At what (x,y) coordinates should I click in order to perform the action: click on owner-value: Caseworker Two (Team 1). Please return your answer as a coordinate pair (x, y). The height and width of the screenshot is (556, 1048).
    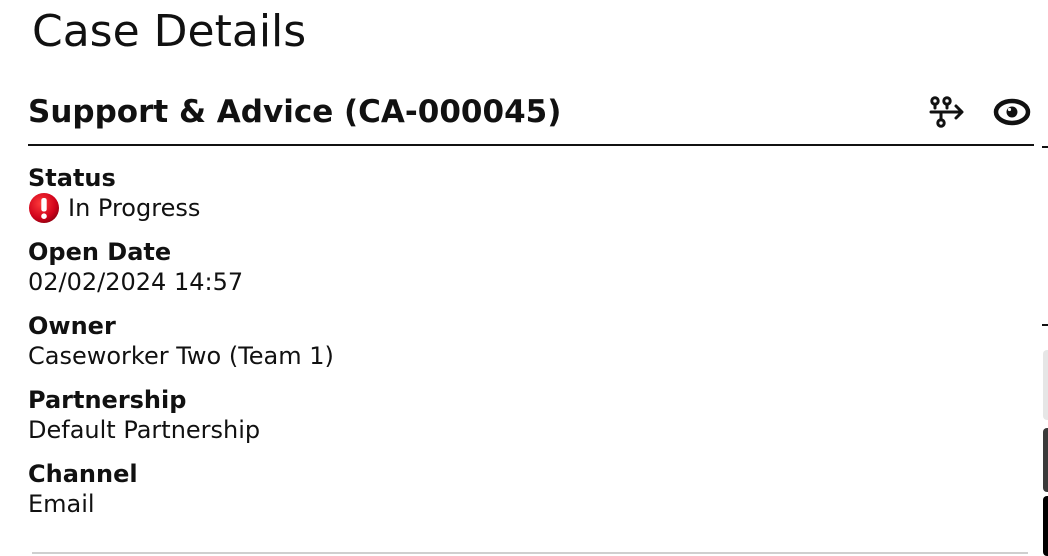
    Looking at the image, I should click on (181, 356).